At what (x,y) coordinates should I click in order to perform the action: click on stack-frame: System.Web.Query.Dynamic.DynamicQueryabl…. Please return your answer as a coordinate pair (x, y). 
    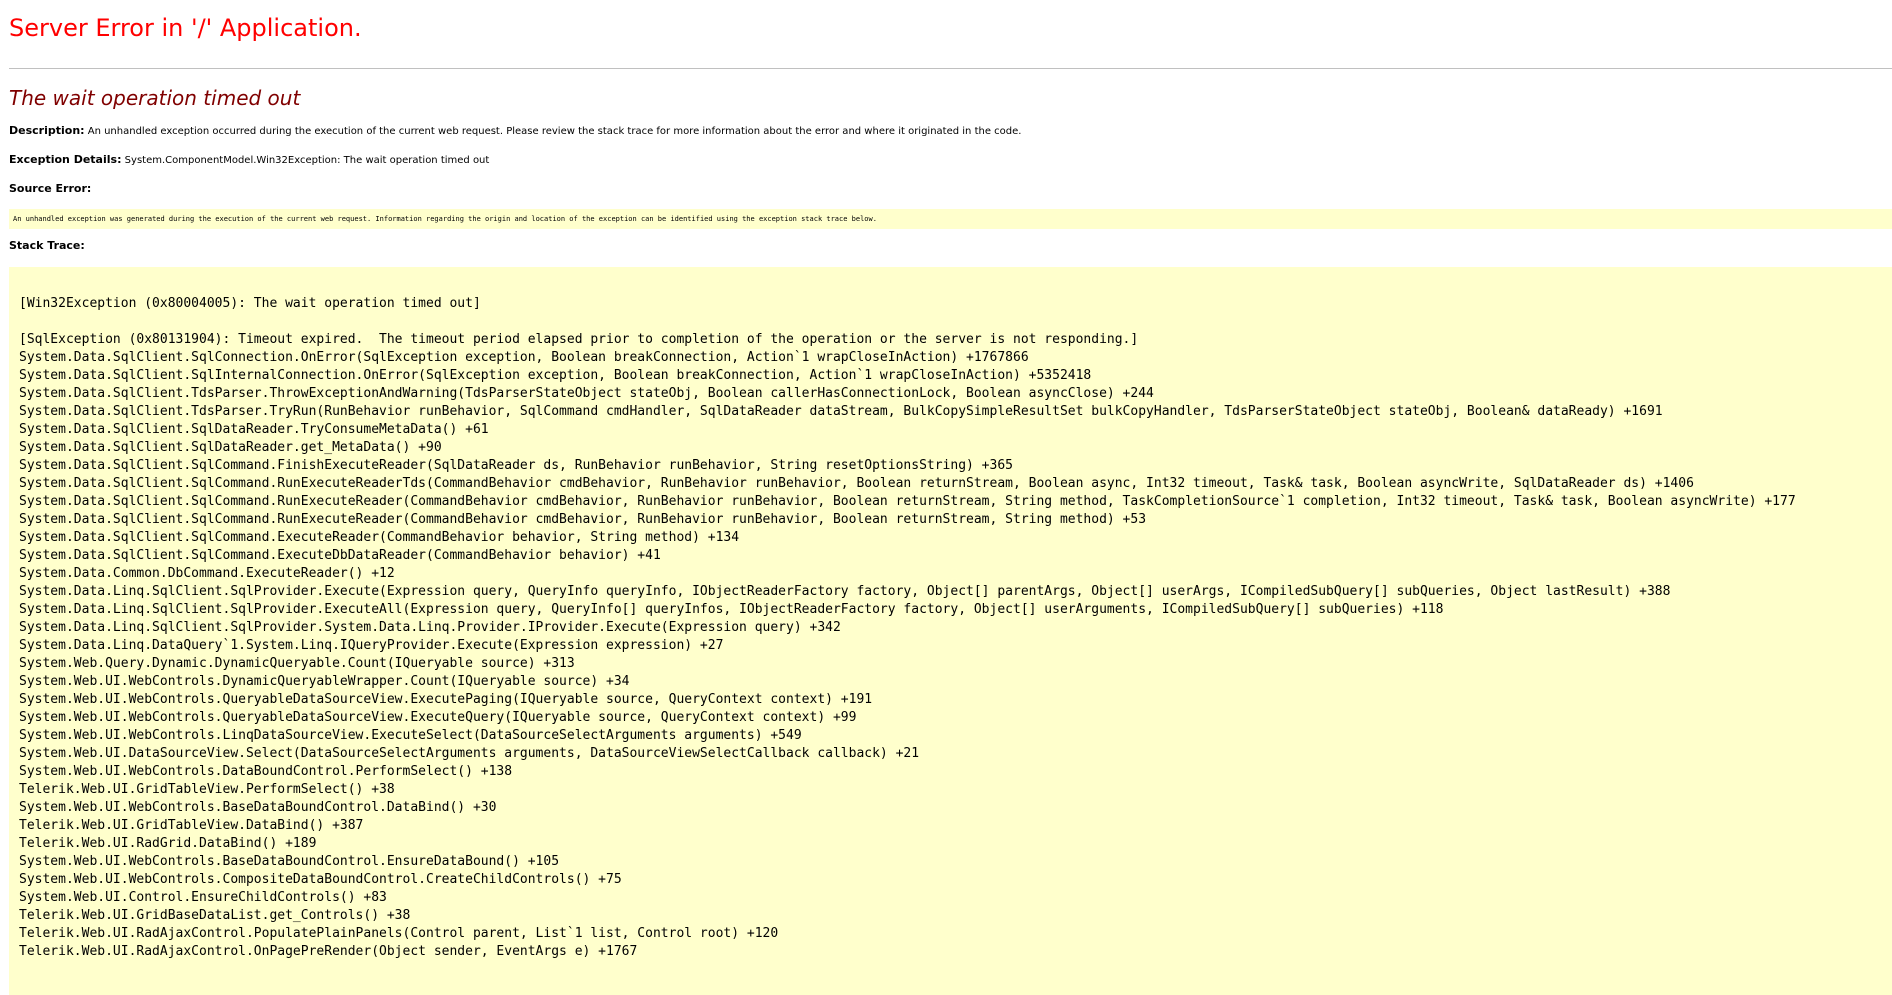
    Looking at the image, I should click on (297, 663).